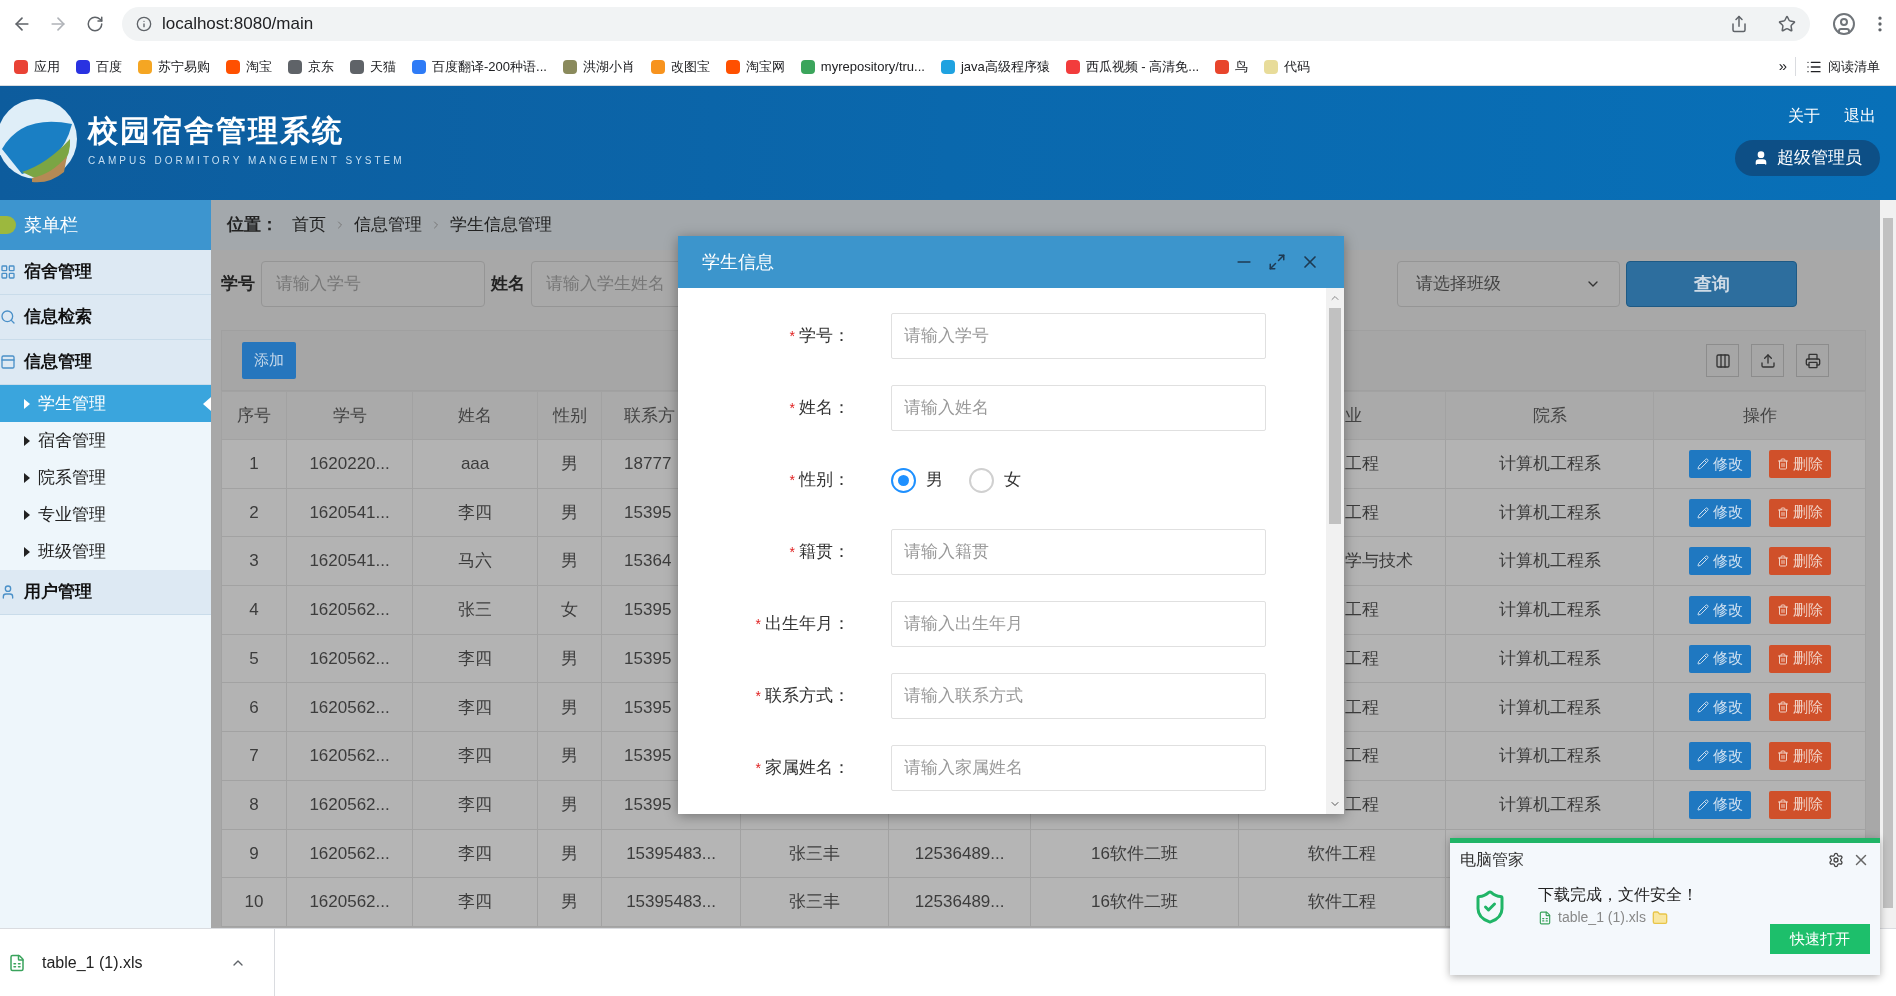 The height and width of the screenshot is (996, 1896). I want to click on bookmarks-overflow: », so click(1782, 66).